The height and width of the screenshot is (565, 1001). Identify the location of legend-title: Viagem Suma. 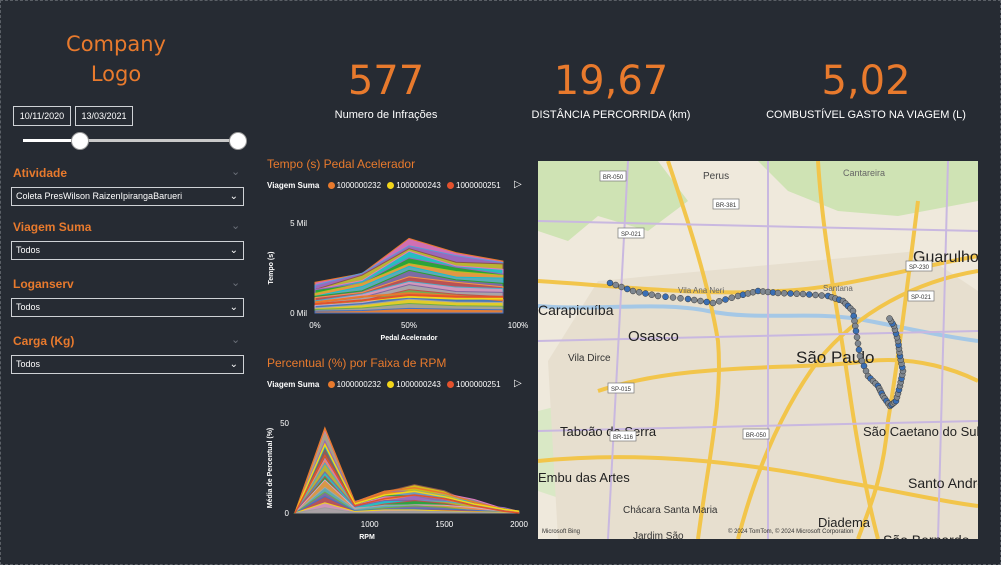
(293, 384).